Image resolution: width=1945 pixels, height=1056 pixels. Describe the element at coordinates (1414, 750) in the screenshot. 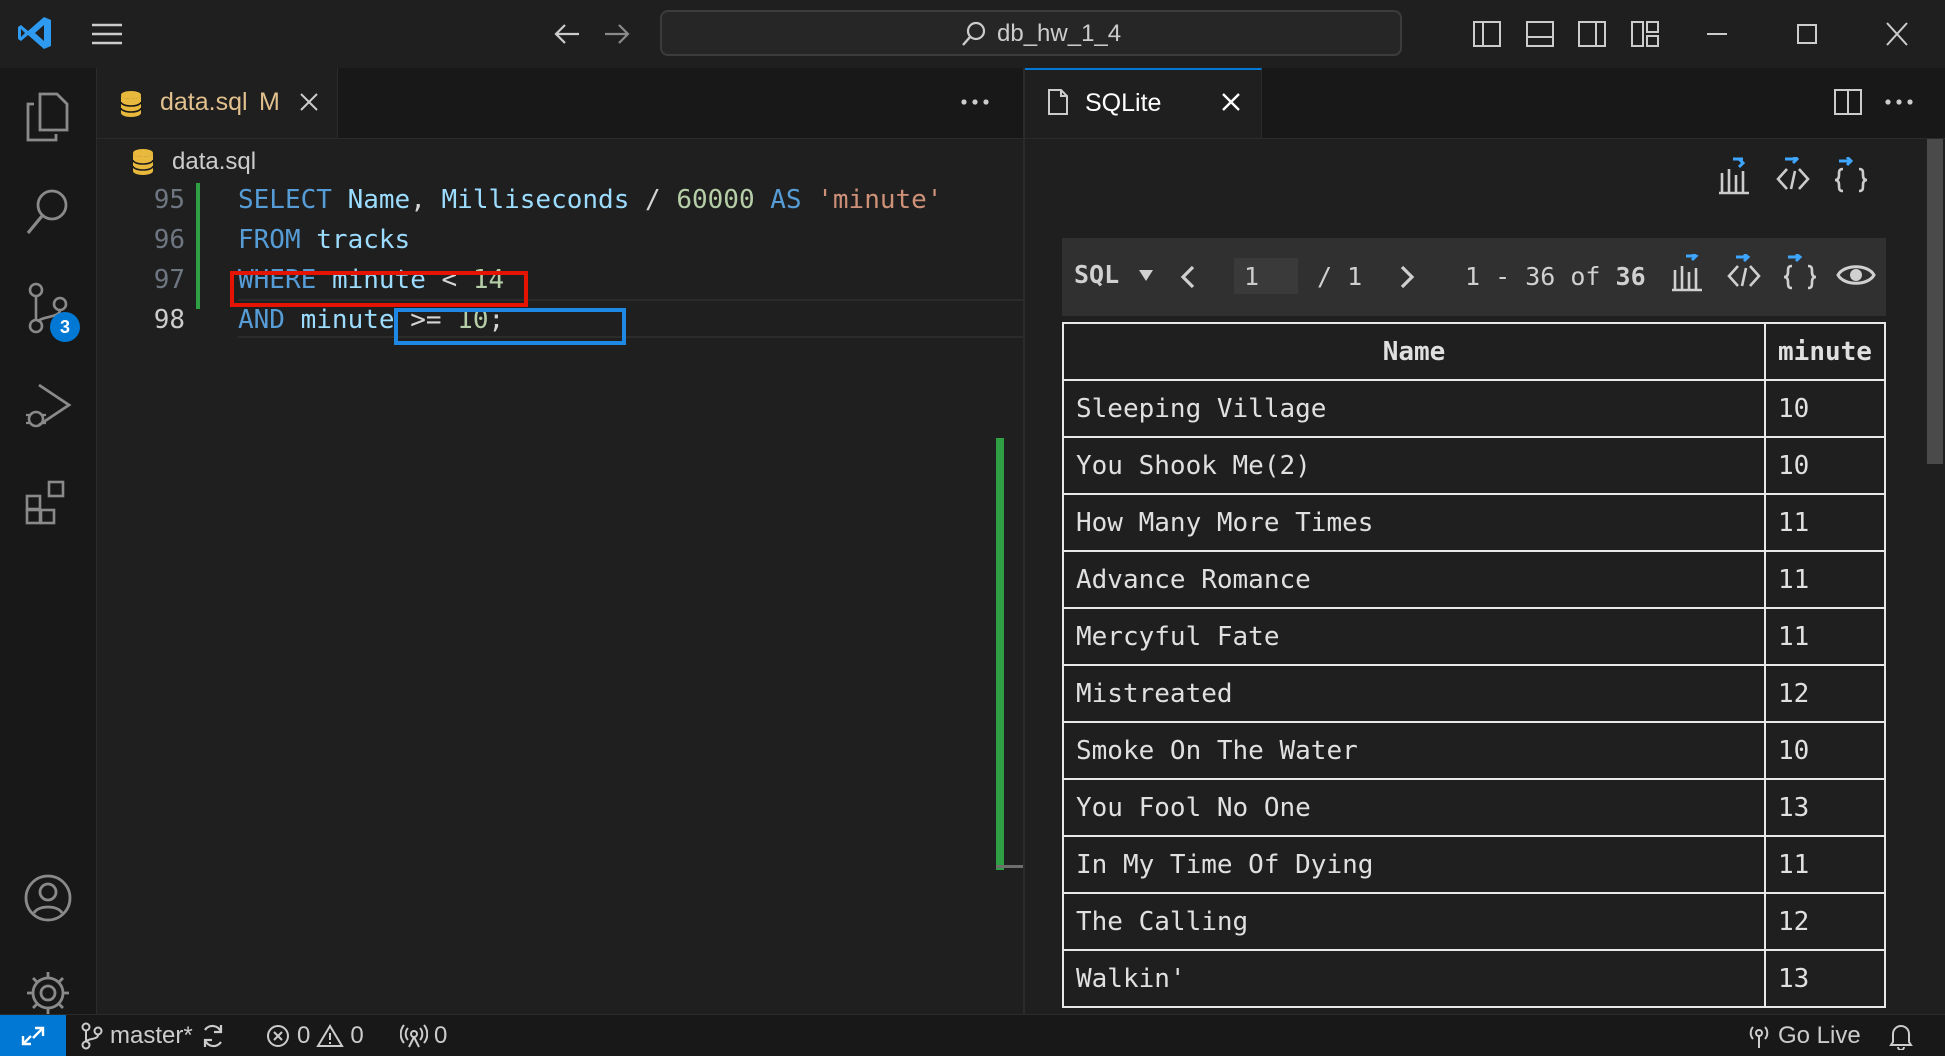

I see `cell-name: Smoke On The Water` at that location.